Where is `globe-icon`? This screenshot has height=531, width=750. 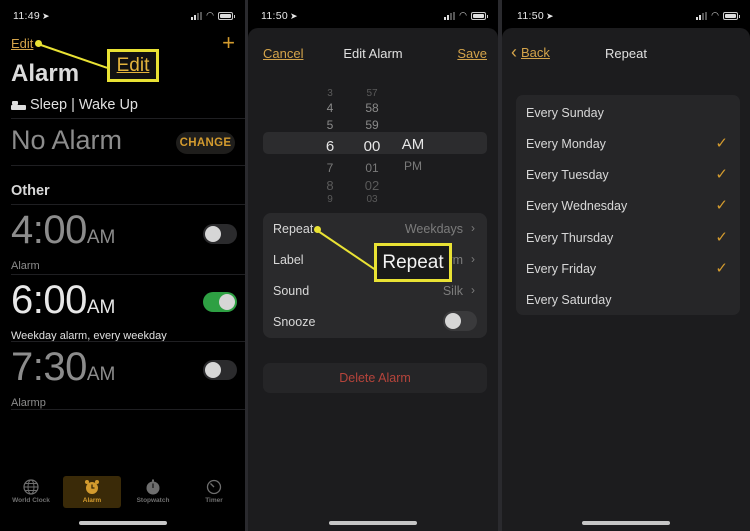 globe-icon is located at coordinates (31, 487).